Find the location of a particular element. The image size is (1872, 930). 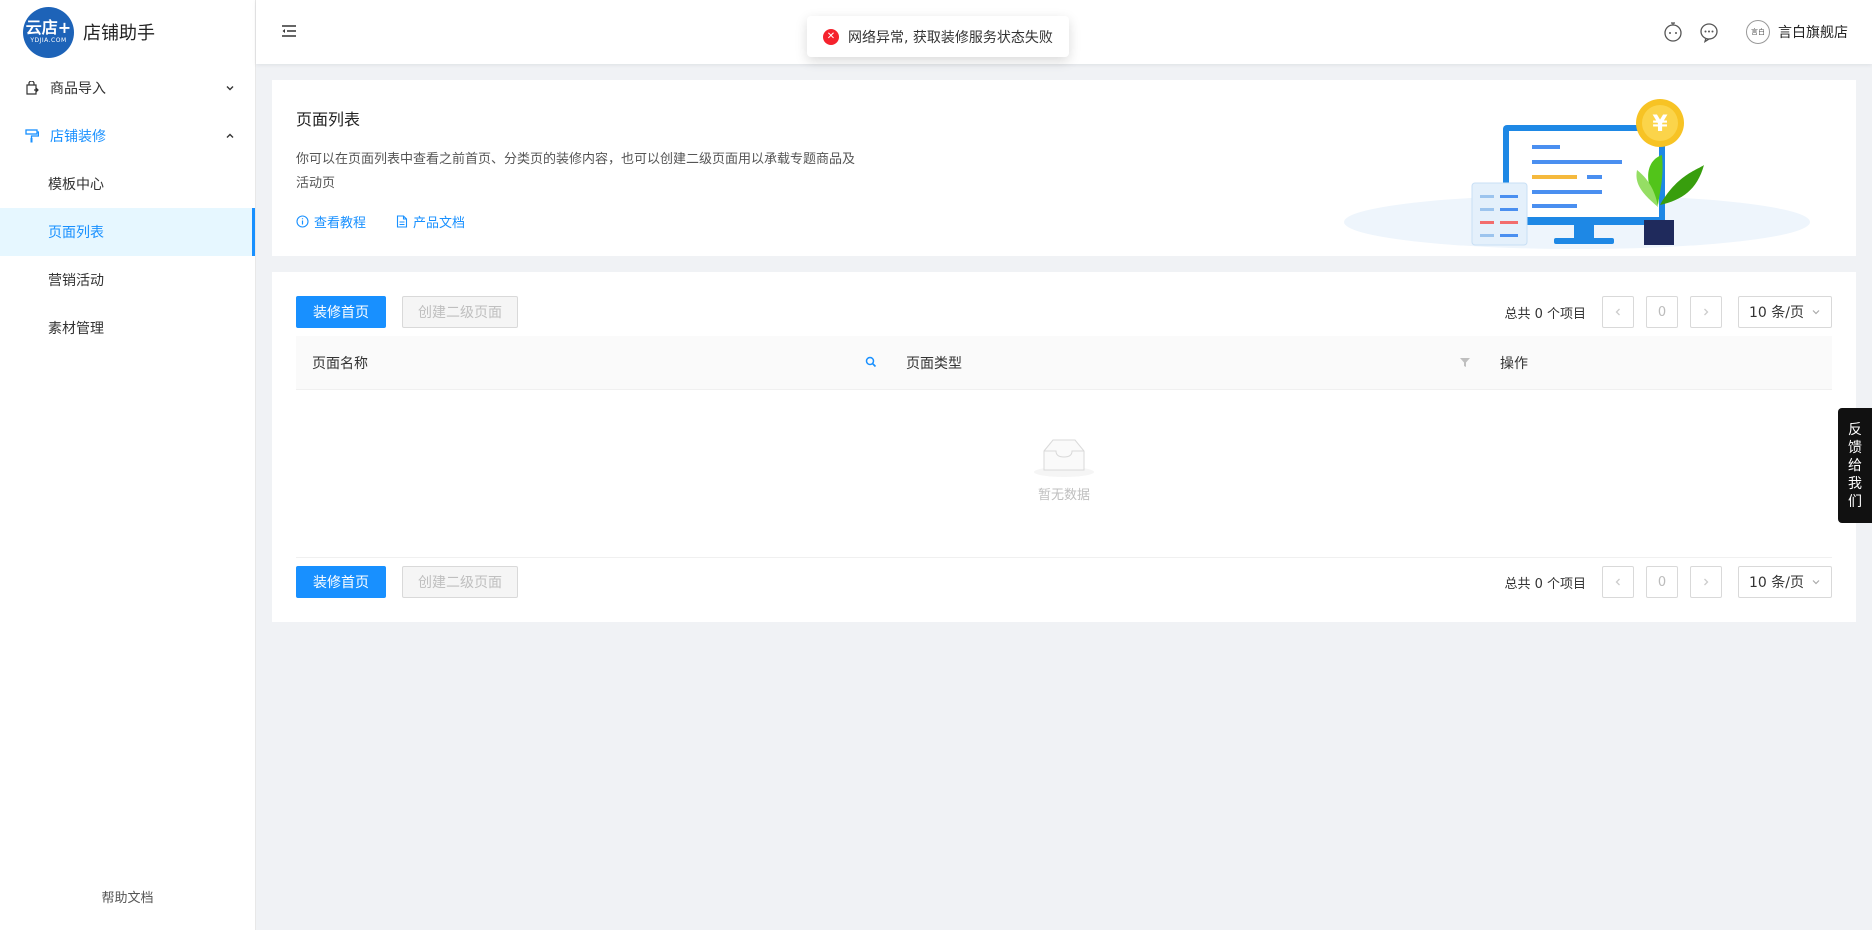

toast-message: 网络异常, 获取装修服务状态失败 is located at coordinates (950, 37).